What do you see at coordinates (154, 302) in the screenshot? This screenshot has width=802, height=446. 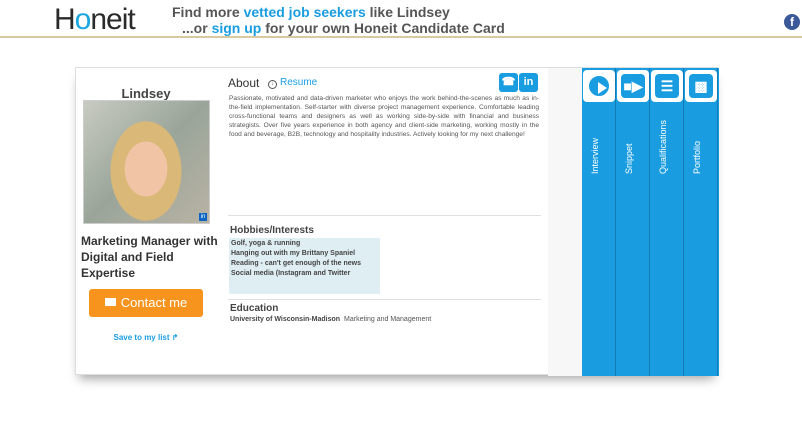 I see `contact-me-label: Contact me` at bounding box center [154, 302].